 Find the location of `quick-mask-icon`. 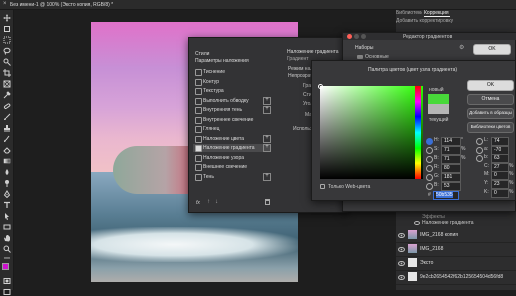

quick-mask-icon is located at coordinates (7, 281).